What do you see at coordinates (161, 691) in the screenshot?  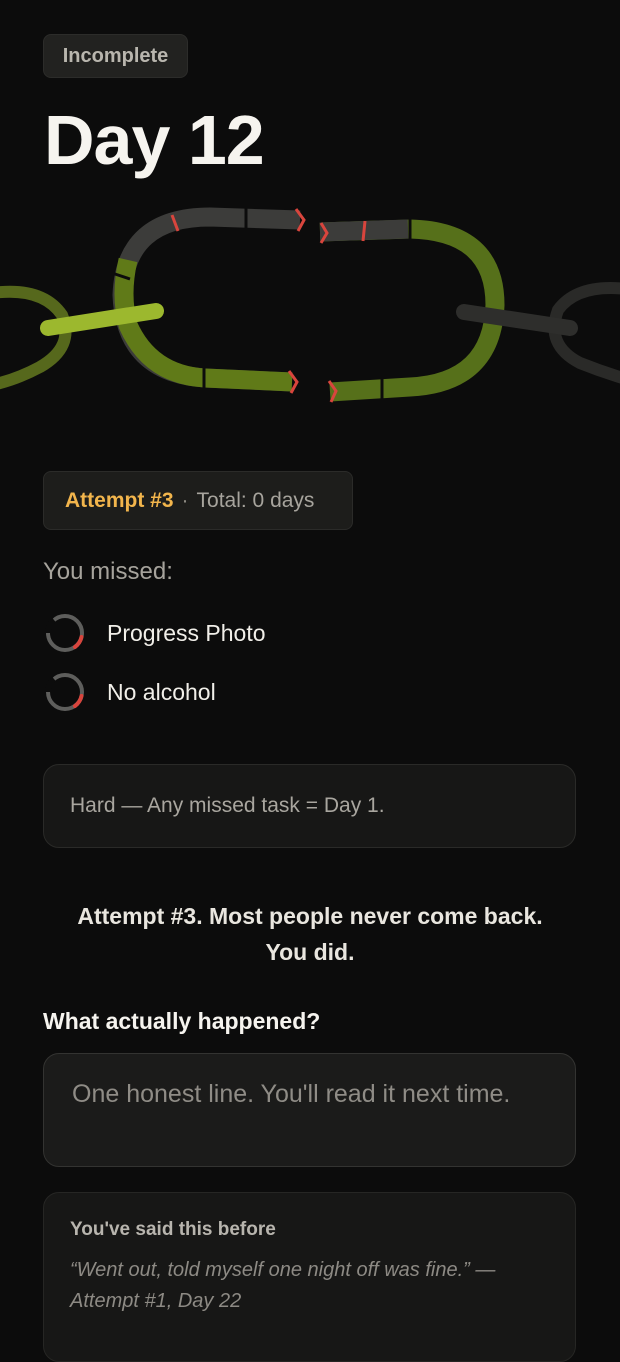 I see `missed-task-label: No alcohol` at bounding box center [161, 691].